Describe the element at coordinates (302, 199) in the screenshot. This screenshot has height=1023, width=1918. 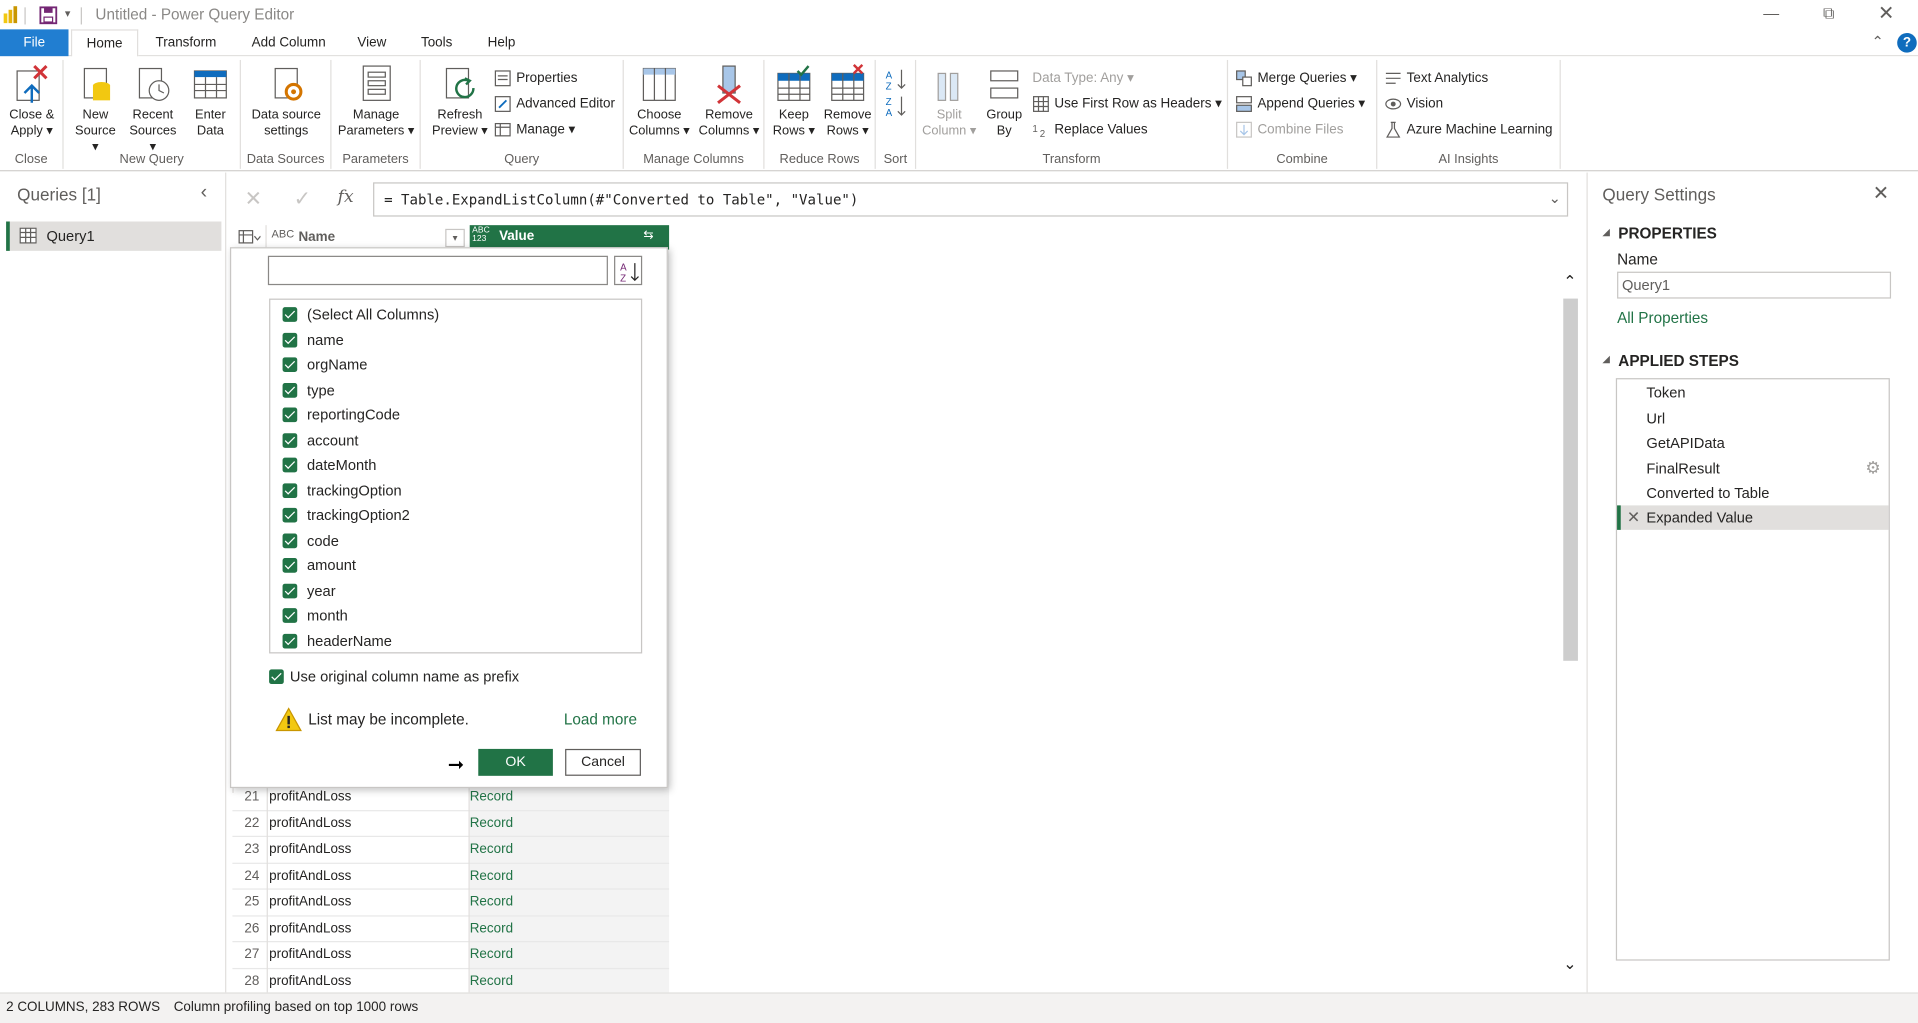
I see `commit-formula-icon: ✓` at that location.